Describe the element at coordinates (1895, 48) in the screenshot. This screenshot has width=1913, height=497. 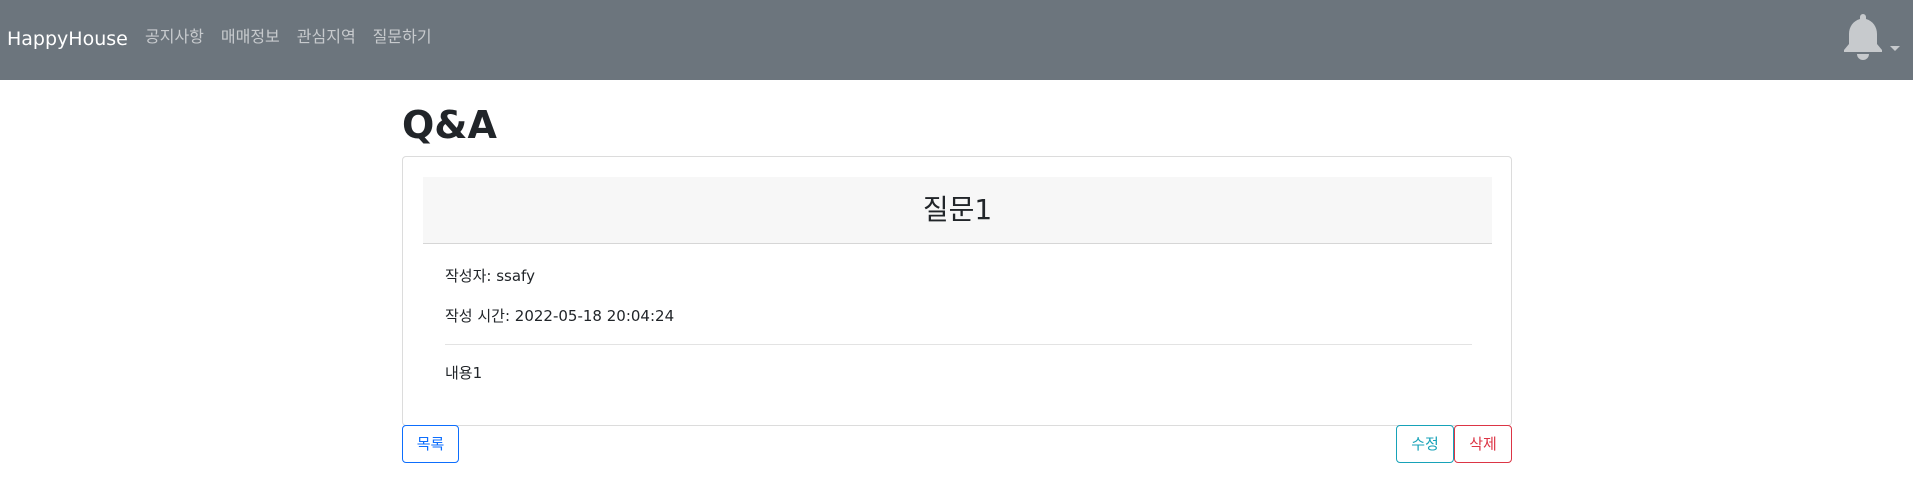
I see `caret-down-icon` at that location.